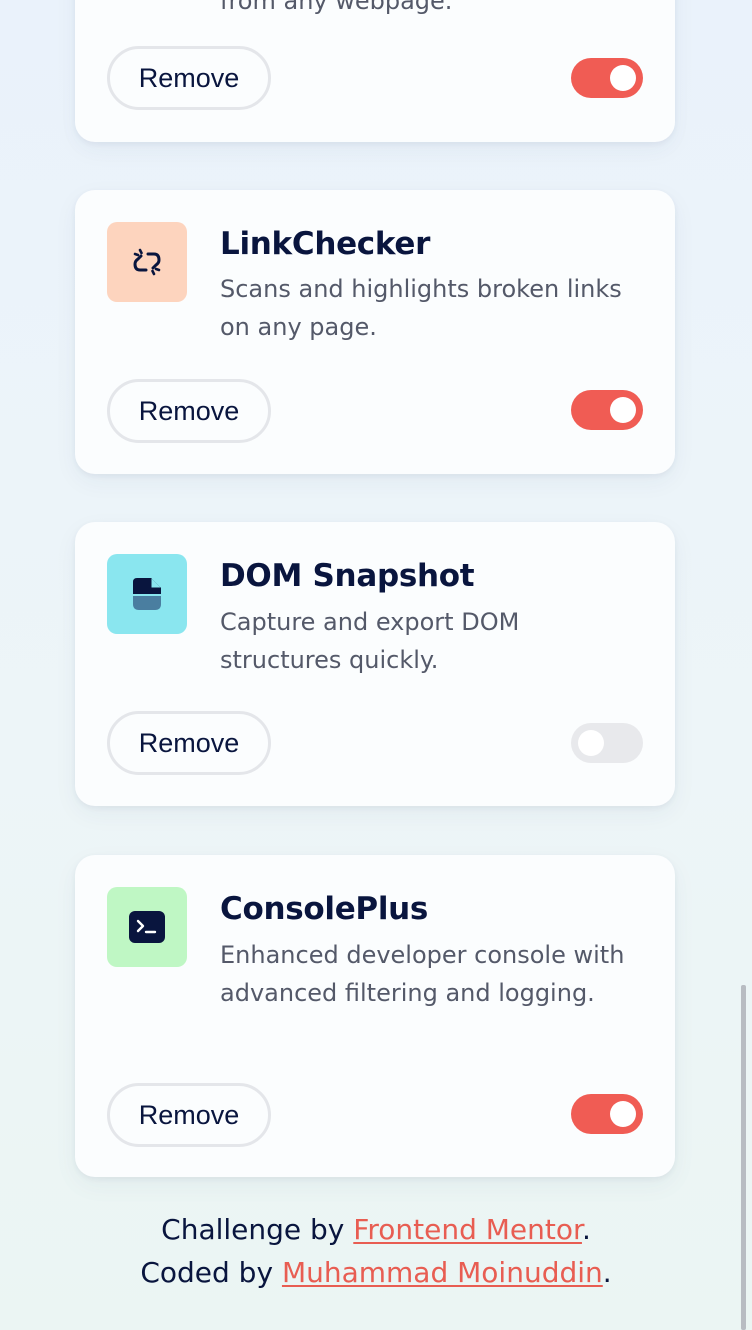 This screenshot has height=1330, width=752. What do you see at coordinates (147, 927) in the screenshot?
I see `terminal-icon` at bounding box center [147, 927].